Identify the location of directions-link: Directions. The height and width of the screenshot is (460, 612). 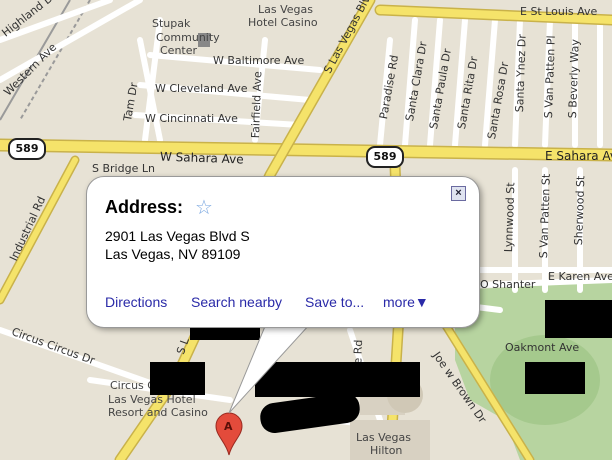
(136, 302).